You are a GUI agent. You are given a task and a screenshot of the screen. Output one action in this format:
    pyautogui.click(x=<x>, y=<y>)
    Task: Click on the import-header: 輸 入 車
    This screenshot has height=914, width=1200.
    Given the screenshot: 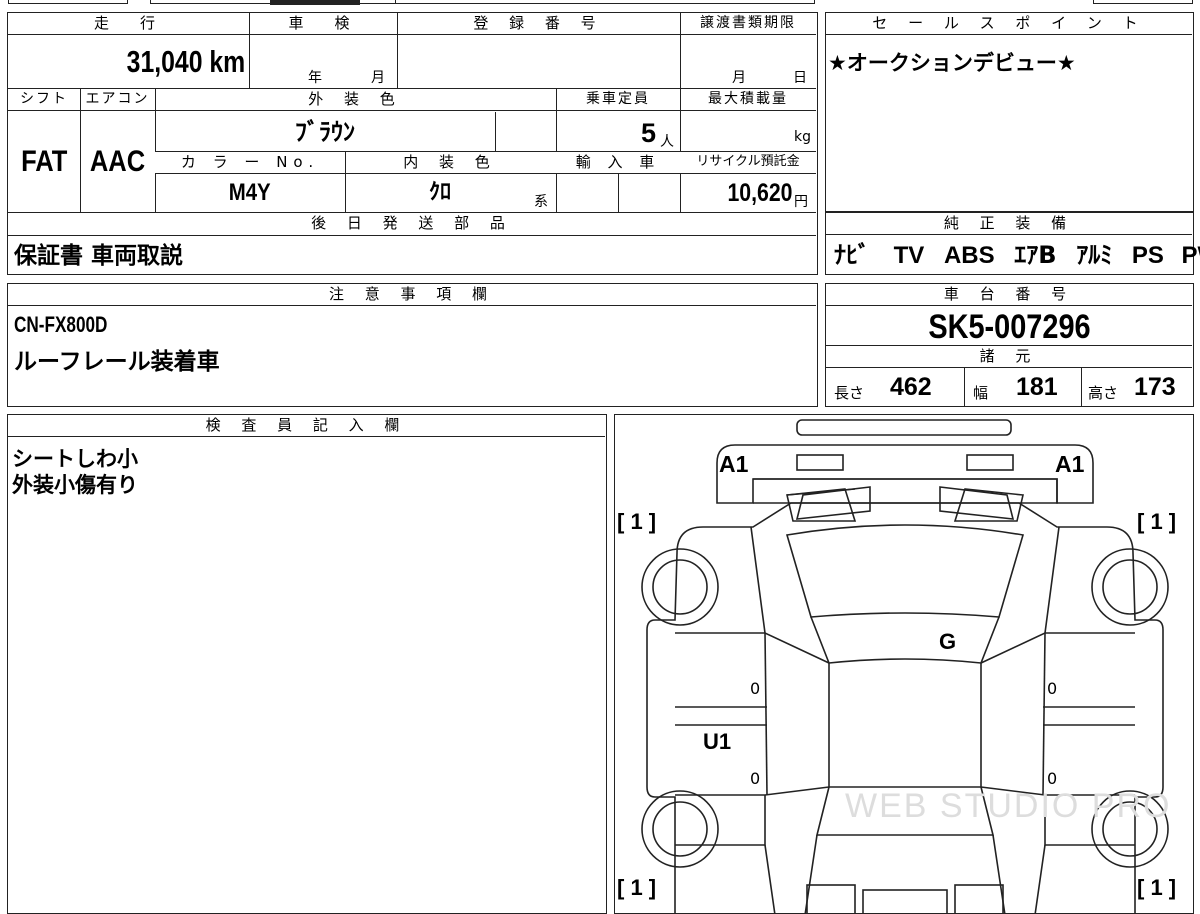 What is the action you would take?
    pyautogui.click(x=618, y=163)
    